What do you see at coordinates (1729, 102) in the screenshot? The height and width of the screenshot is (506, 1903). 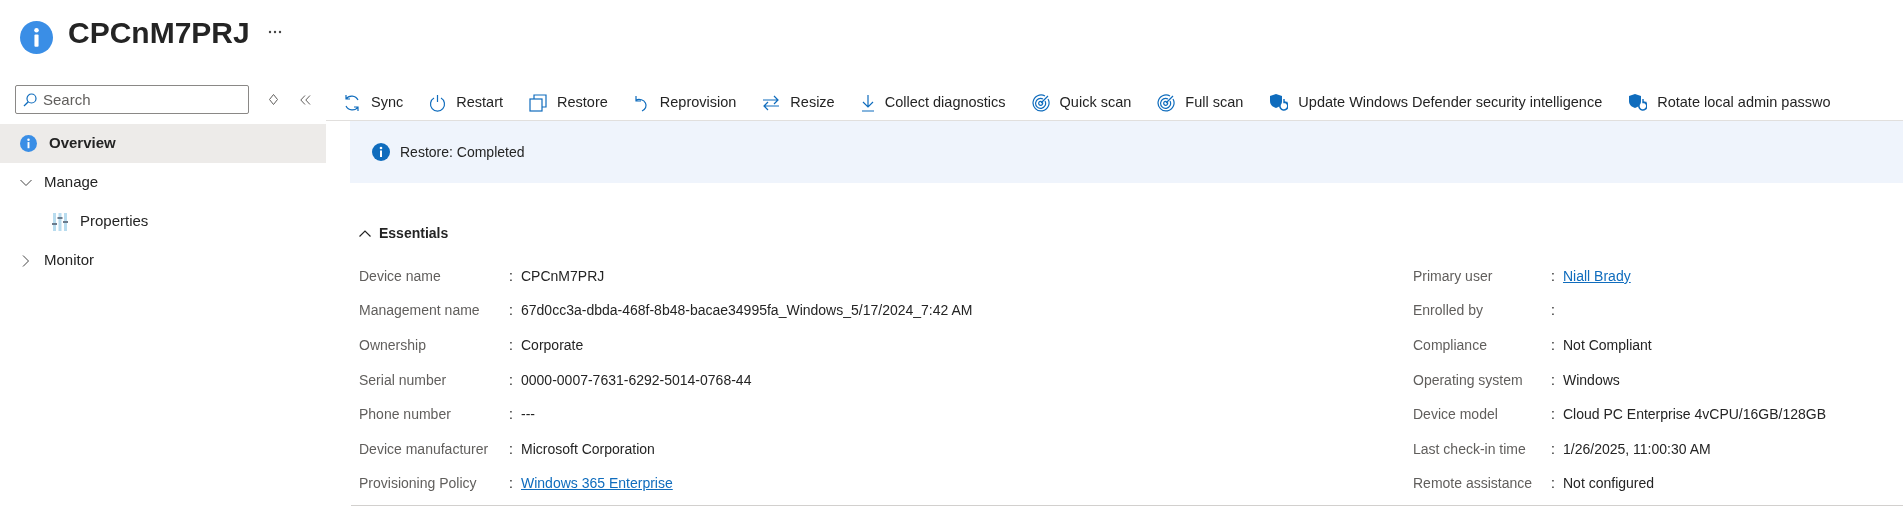 I see `toolbar-button: Rotate local admin passwo` at bounding box center [1729, 102].